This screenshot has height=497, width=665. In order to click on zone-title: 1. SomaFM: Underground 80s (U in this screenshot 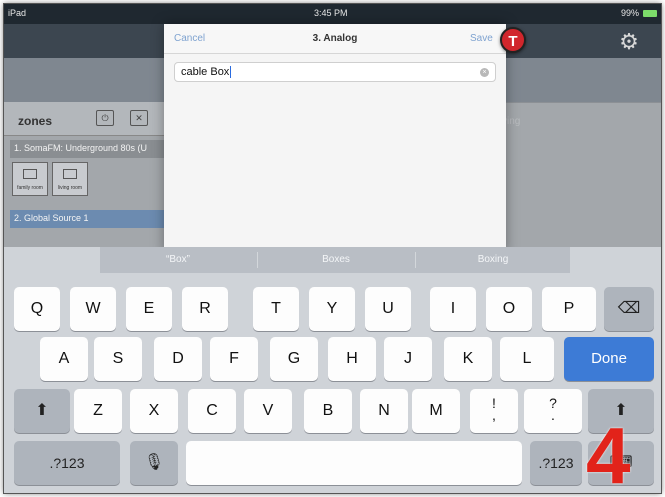, I will do `click(81, 148)`.